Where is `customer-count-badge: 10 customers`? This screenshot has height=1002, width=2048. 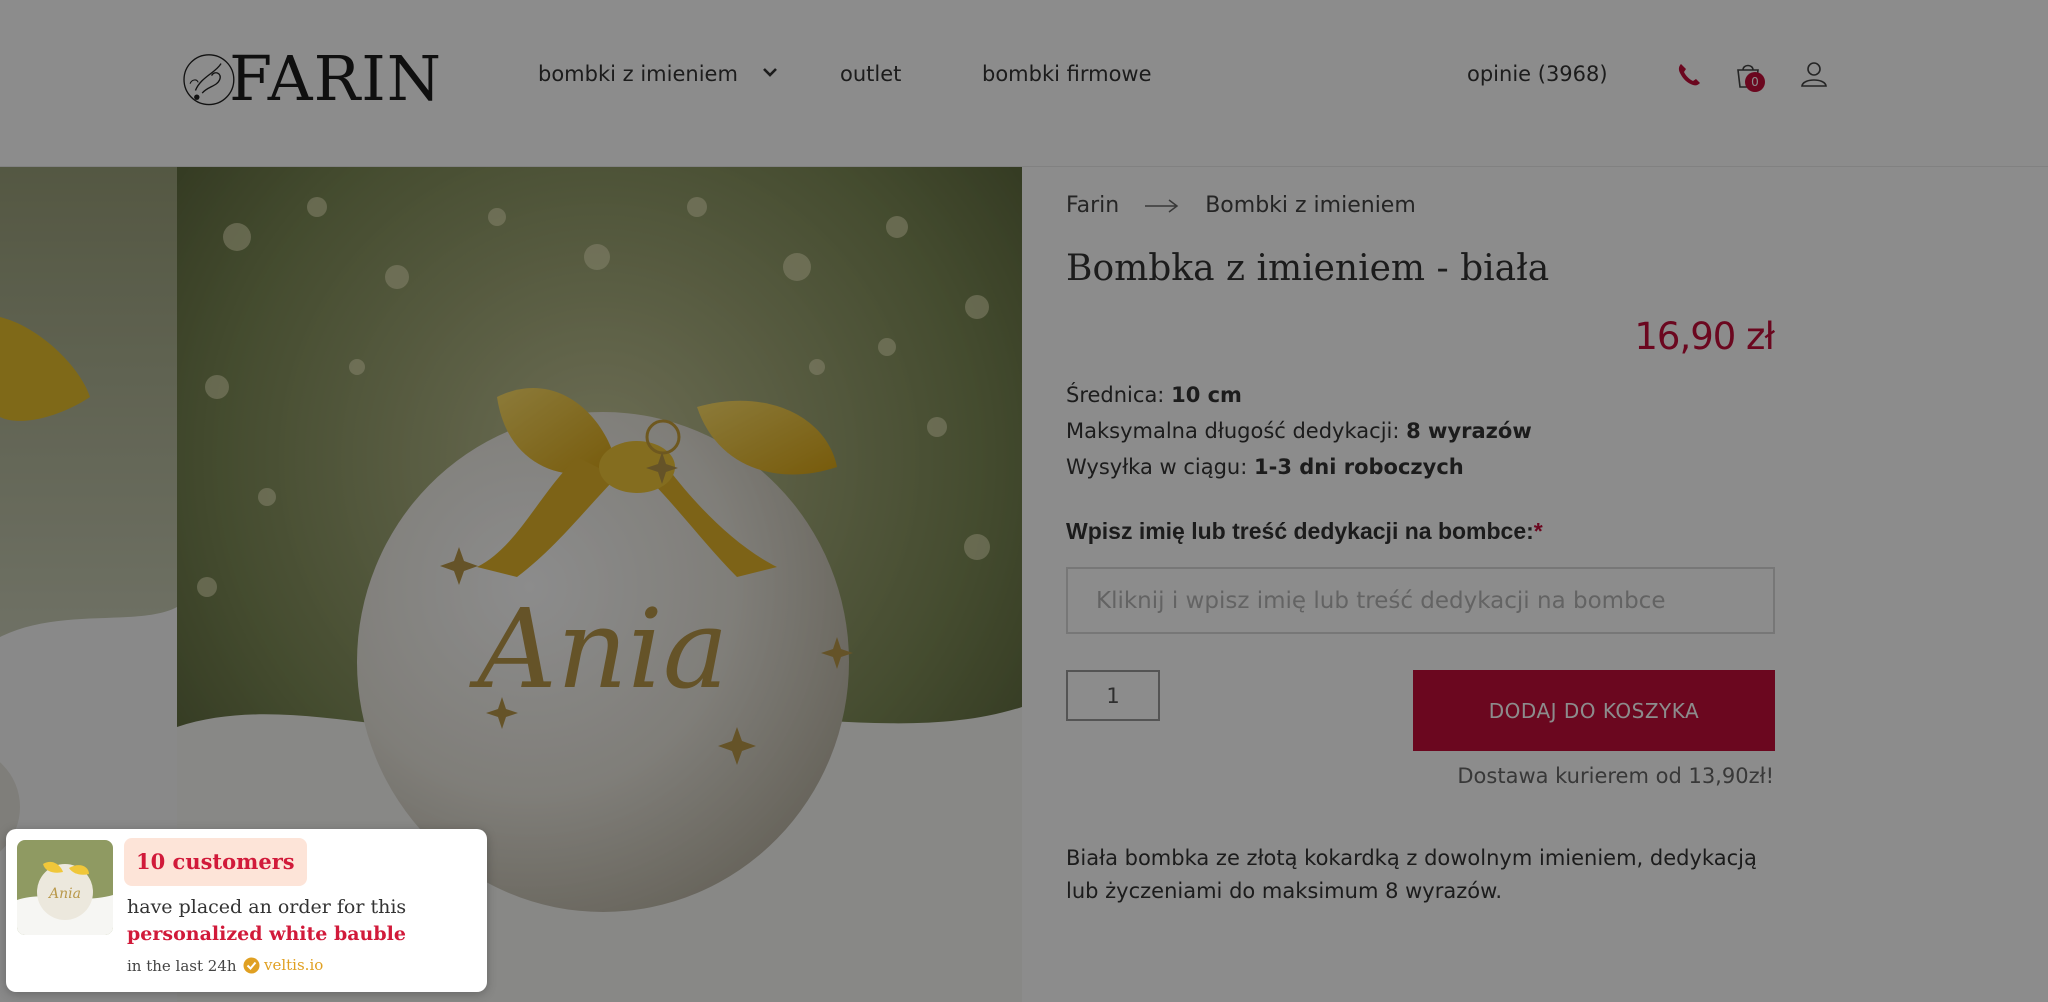 customer-count-badge: 10 customers is located at coordinates (215, 862).